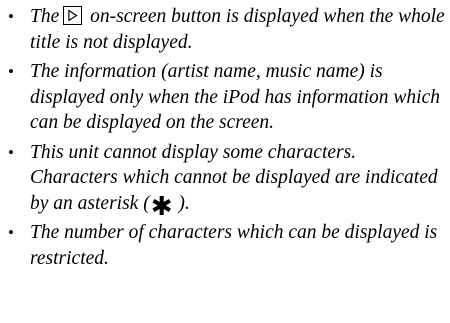 The height and width of the screenshot is (323, 450). I want to click on play-button-icon, so click(73, 15).